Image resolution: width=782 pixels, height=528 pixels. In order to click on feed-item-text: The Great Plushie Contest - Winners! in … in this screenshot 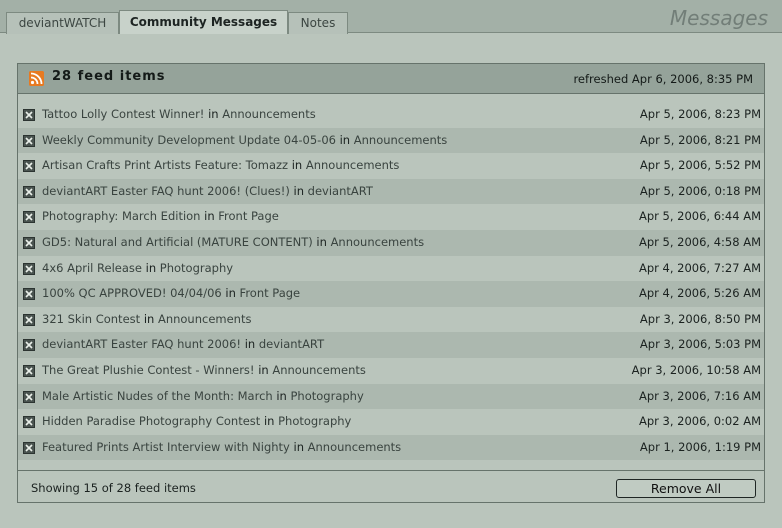, I will do `click(204, 371)`.